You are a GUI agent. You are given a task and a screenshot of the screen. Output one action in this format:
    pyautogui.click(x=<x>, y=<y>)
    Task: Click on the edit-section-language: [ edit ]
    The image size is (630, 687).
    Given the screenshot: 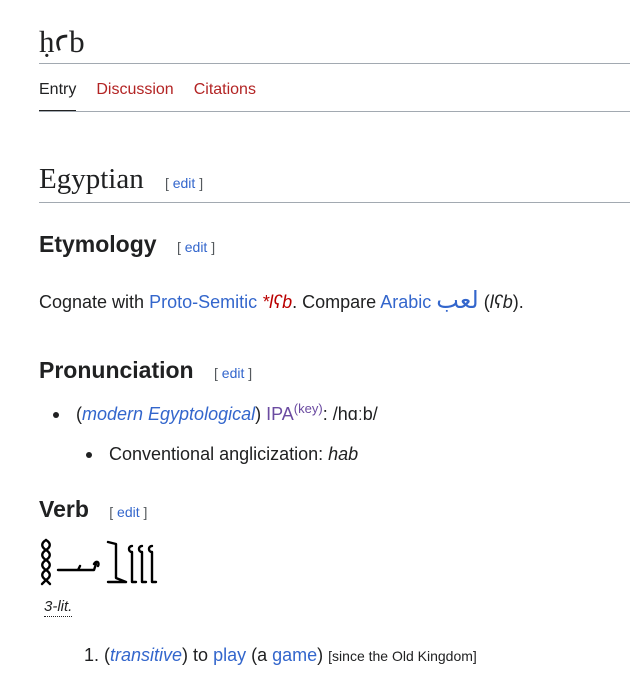 What is the action you would take?
    pyautogui.click(x=184, y=183)
    